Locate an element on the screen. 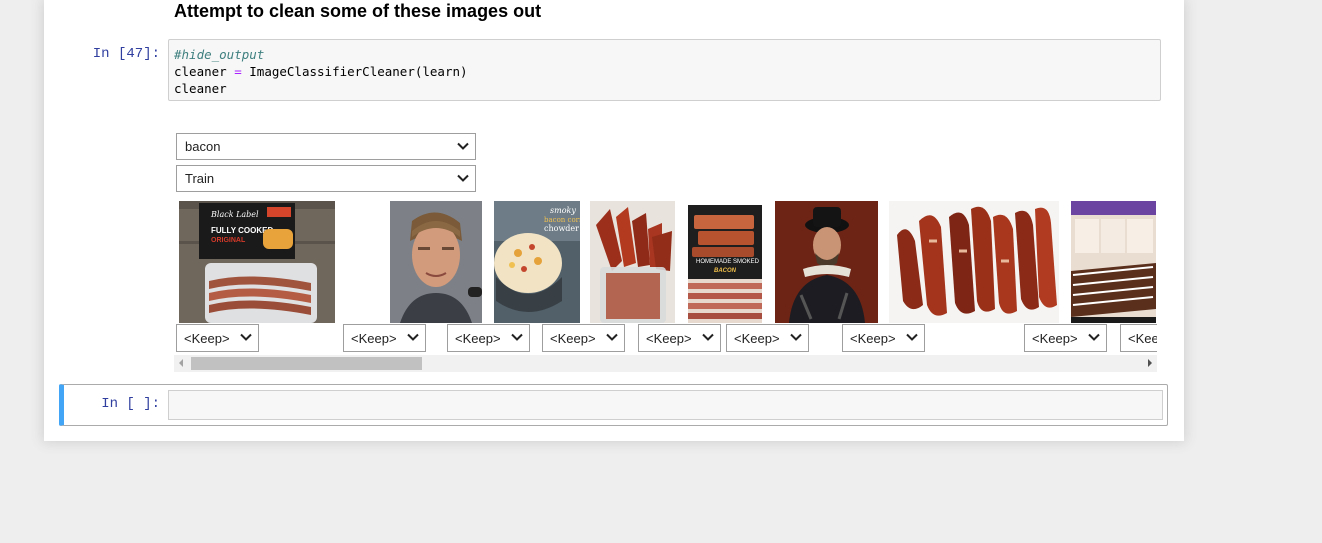 Image resolution: width=1322 pixels, height=543 pixels. keep-select-2: <Keep> is located at coordinates (384, 338).